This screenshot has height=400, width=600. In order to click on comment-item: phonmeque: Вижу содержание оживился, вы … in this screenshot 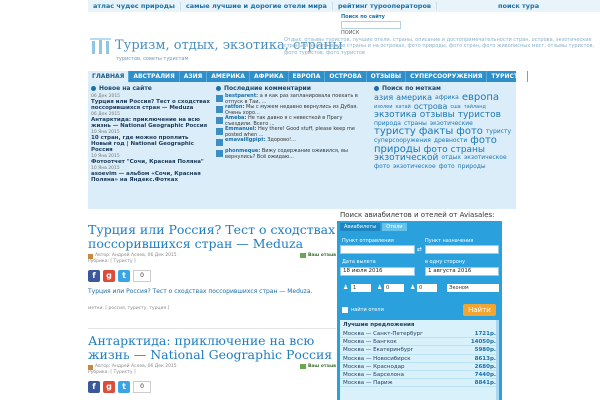, I will do `click(292, 154)`.